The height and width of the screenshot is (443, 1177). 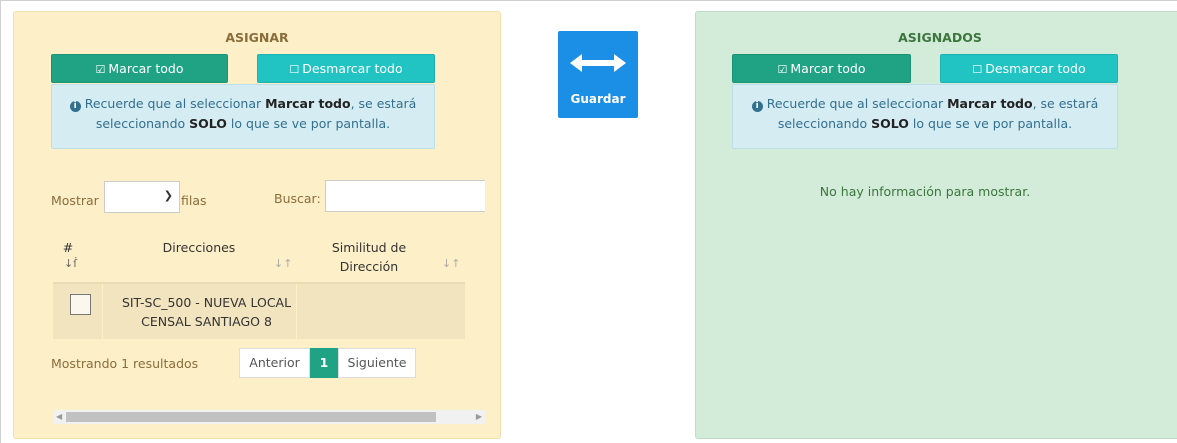 I want to click on assign-info-bold-1: Marcar todo, so click(x=308, y=103).